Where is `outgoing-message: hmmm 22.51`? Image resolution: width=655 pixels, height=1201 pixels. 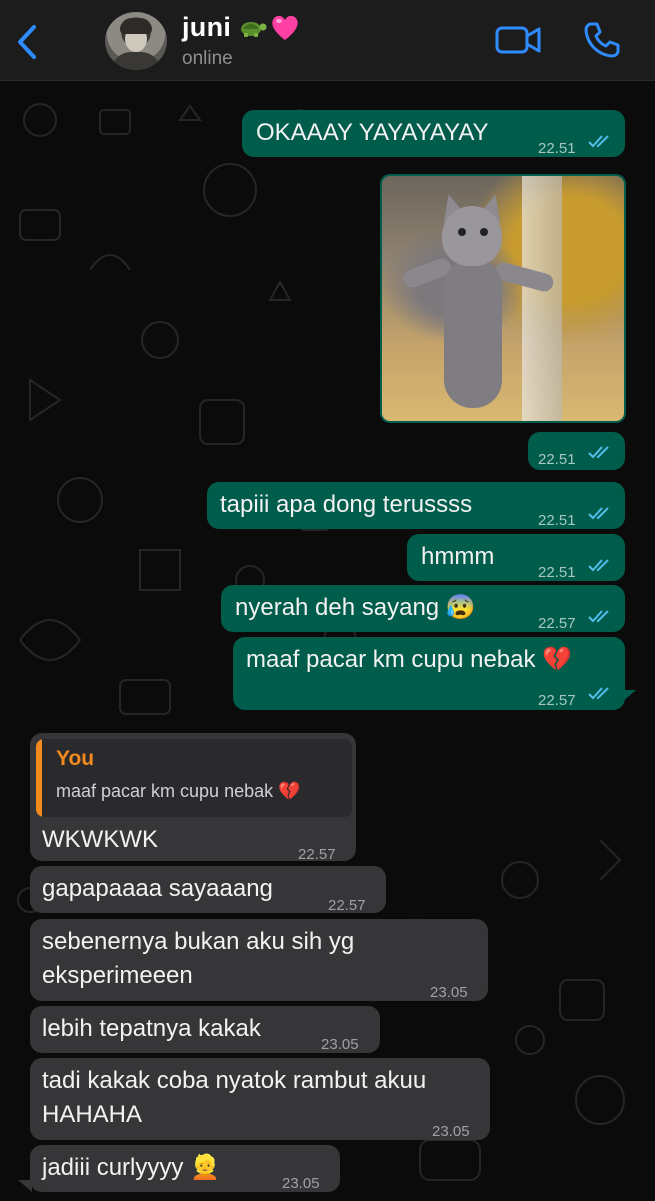
outgoing-message: hmmm 22.51 is located at coordinates (516, 557).